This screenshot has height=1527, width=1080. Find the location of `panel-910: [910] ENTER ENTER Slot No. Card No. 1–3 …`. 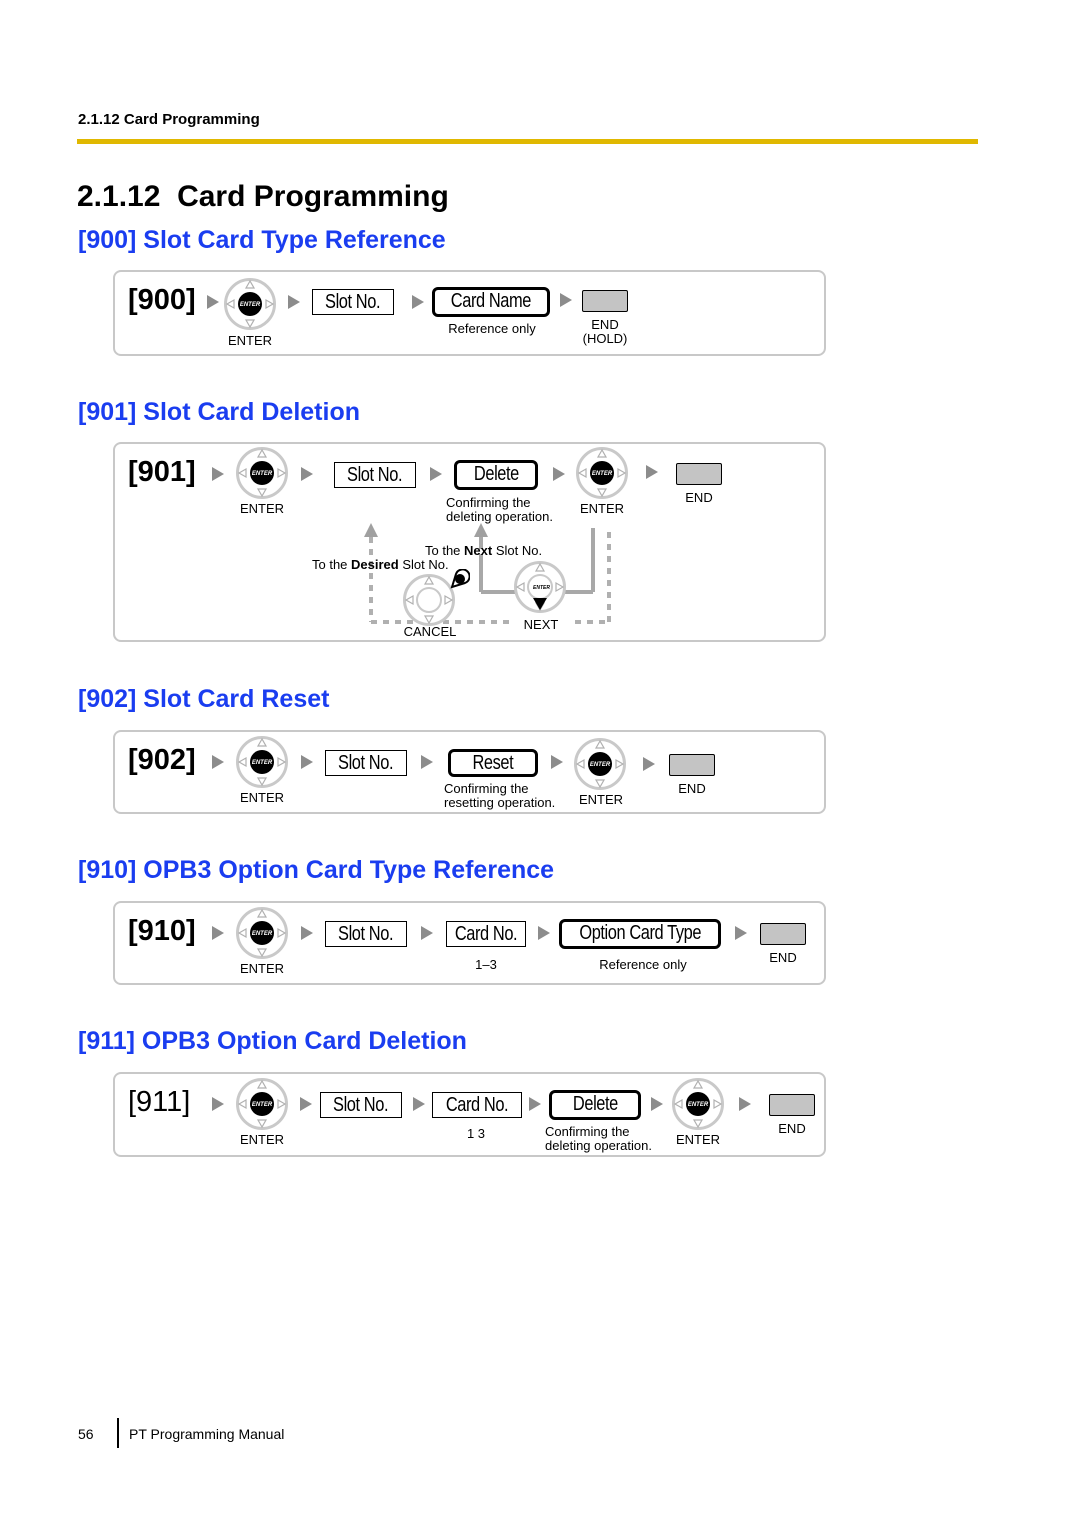

panel-910: [910] ENTER ENTER Slot No. Card No. 1–3 … is located at coordinates (469, 943).